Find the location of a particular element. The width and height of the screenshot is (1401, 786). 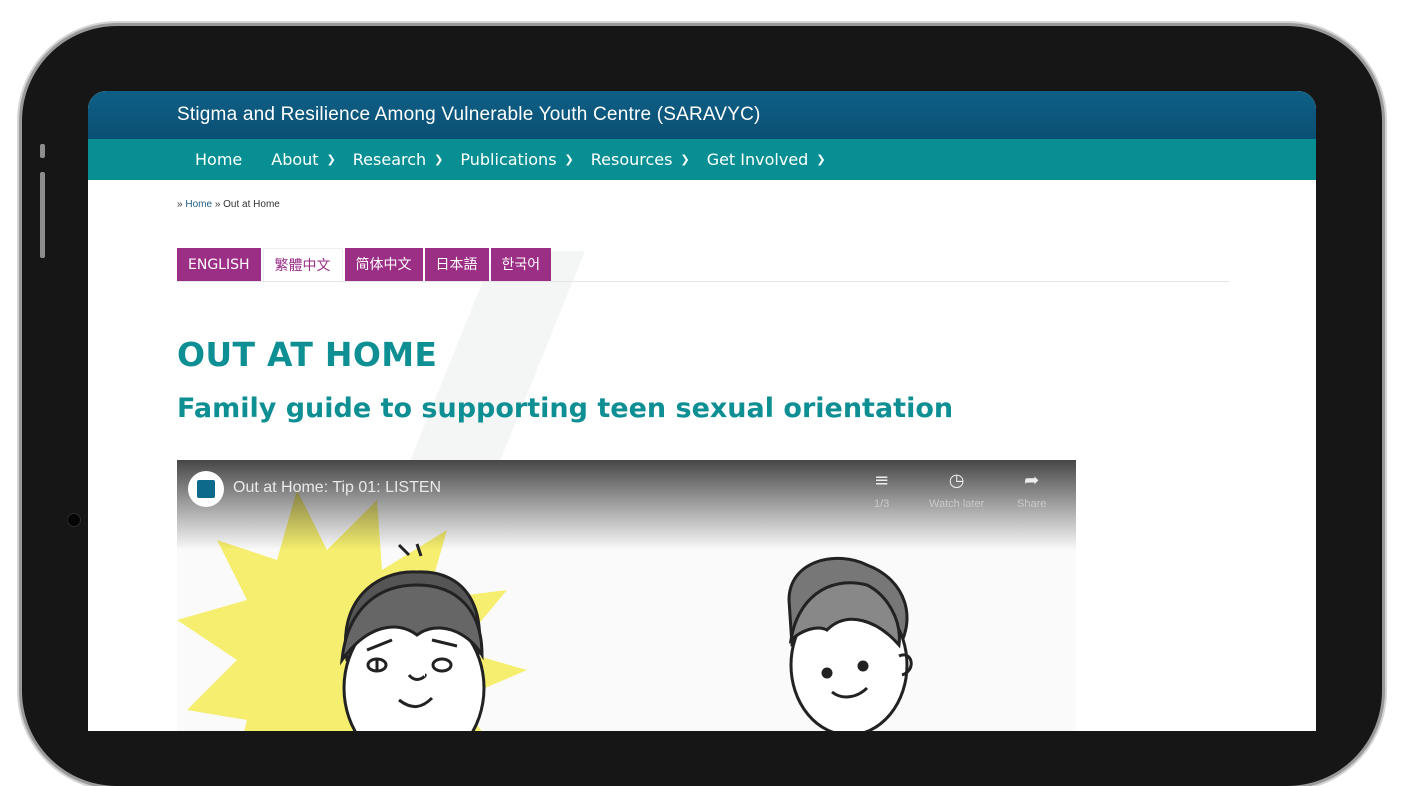

page-title: OUT AT HOME is located at coordinates (307, 354).